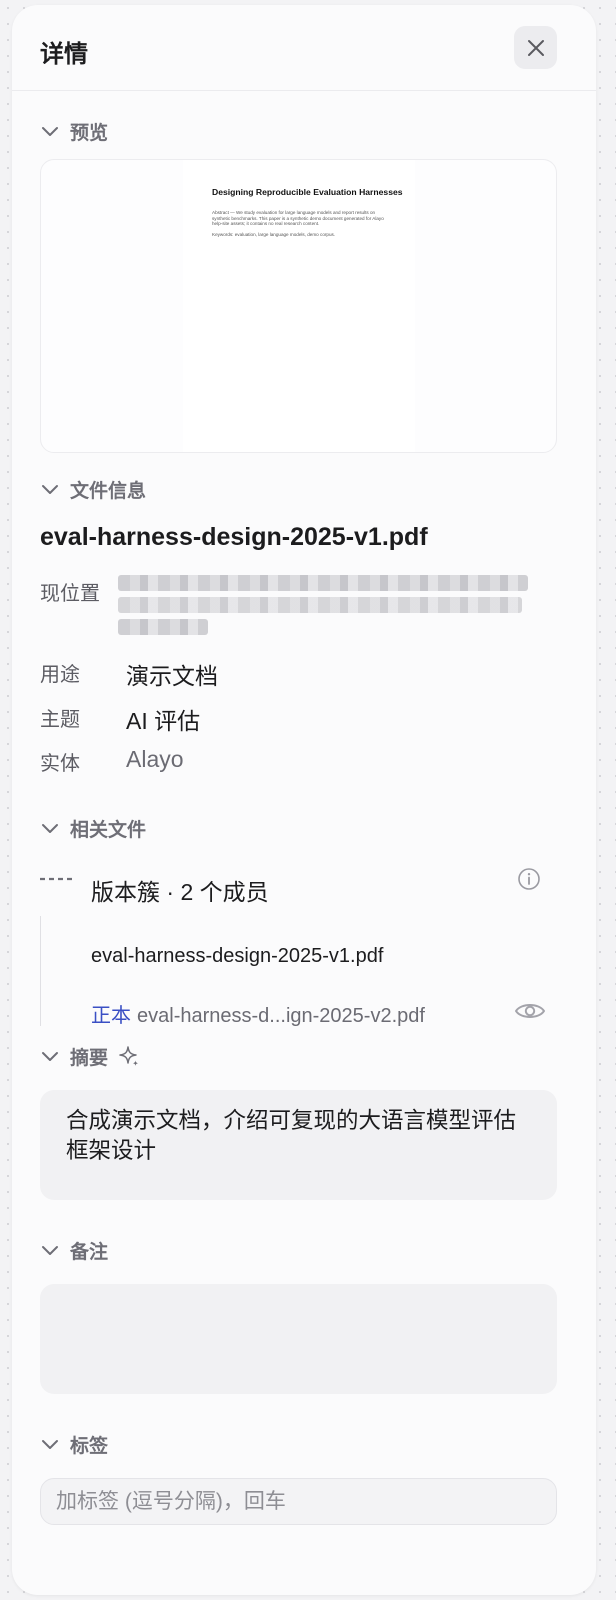 The image size is (616, 1600). I want to click on section-title-related: 相关文件, so click(108, 830).